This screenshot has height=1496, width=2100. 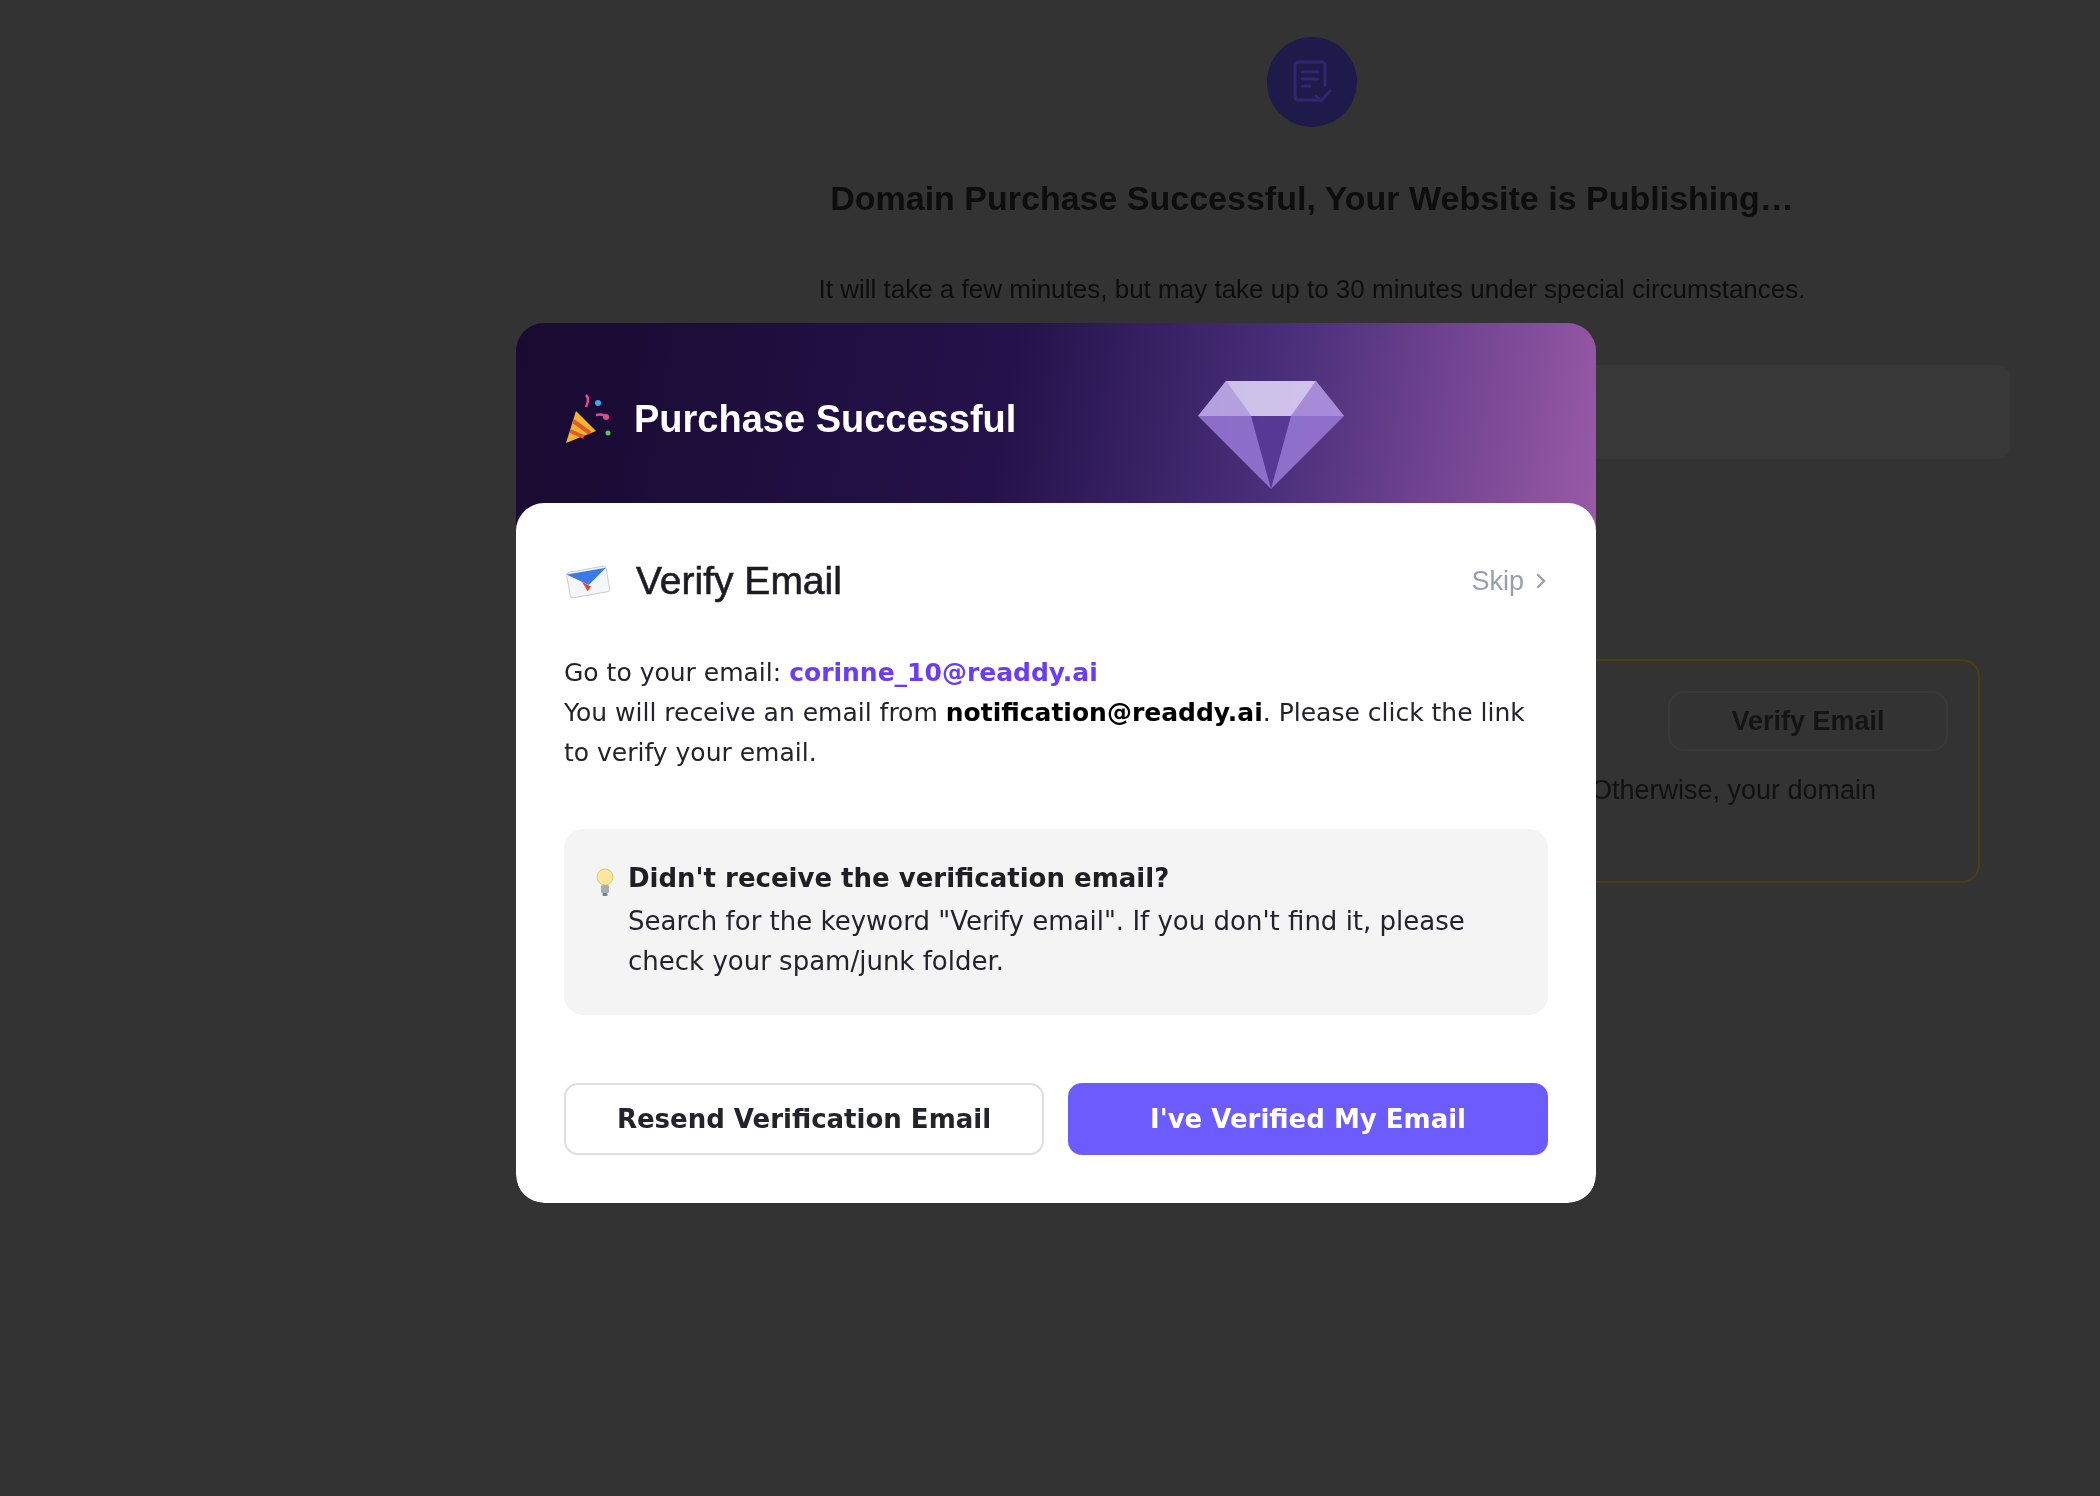 I want to click on resend-button: Resend Verification Email, so click(x=804, y=1119).